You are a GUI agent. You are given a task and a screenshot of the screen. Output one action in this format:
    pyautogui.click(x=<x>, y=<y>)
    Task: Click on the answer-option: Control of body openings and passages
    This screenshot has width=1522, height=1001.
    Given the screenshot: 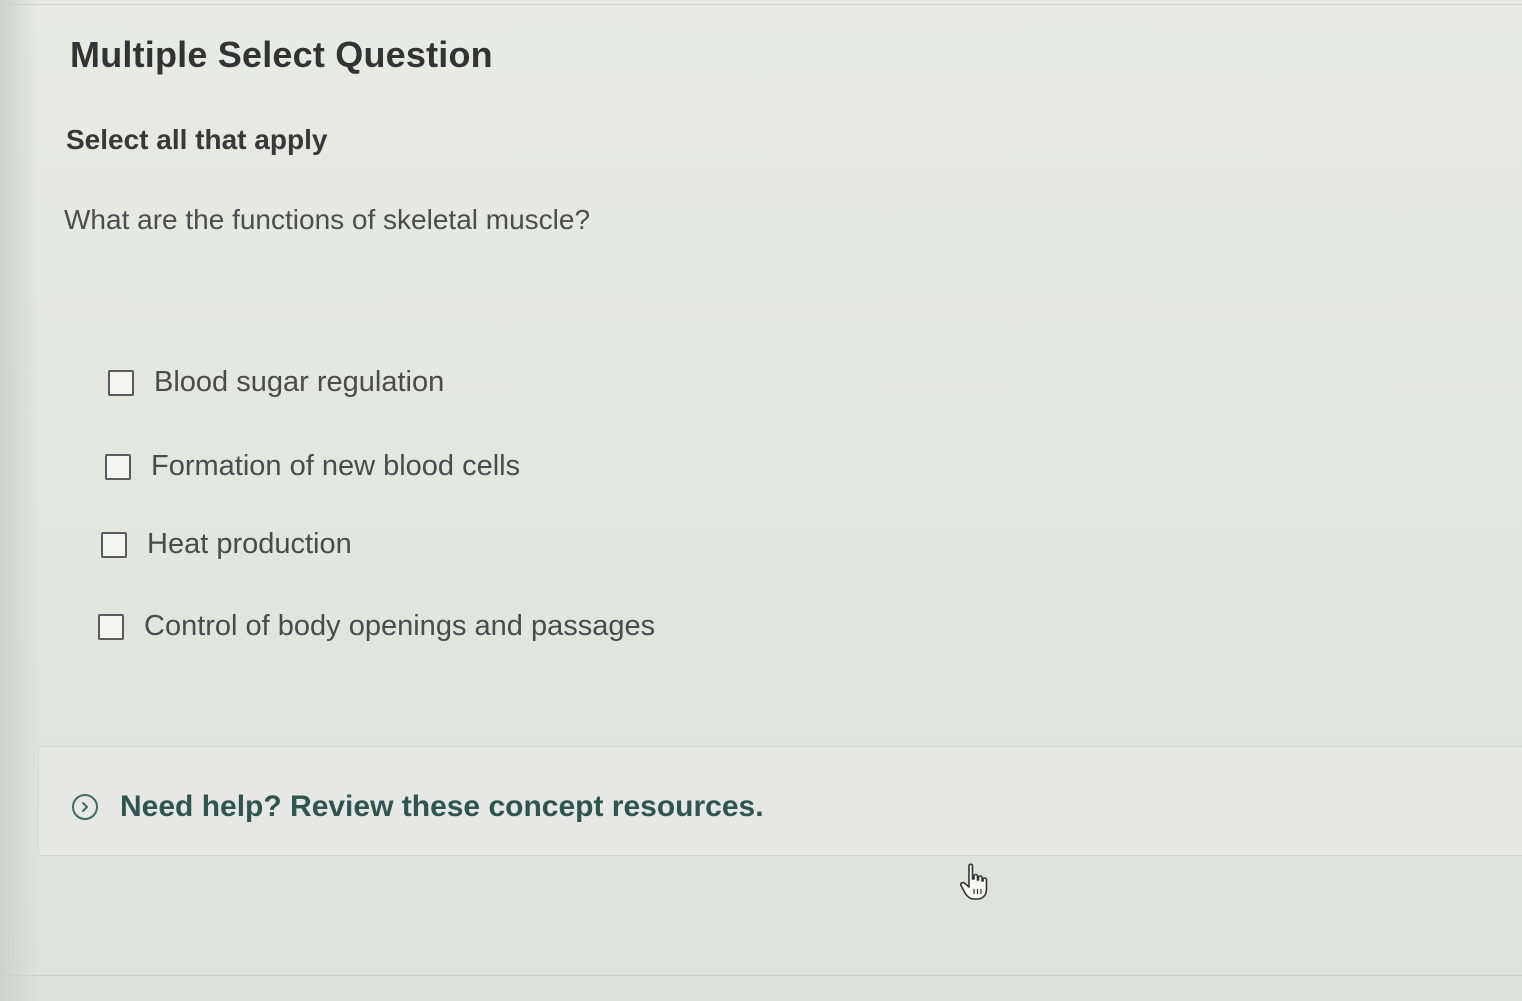 What is the action you would take?
    pyautogui.click(x=376, y=626)
    